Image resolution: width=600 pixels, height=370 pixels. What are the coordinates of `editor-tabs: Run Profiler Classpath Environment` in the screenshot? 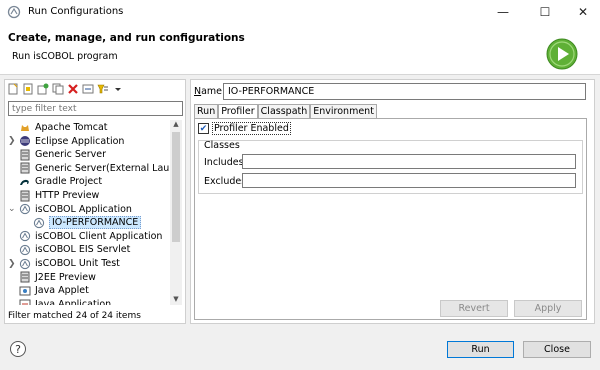 It's located at (285, 111).